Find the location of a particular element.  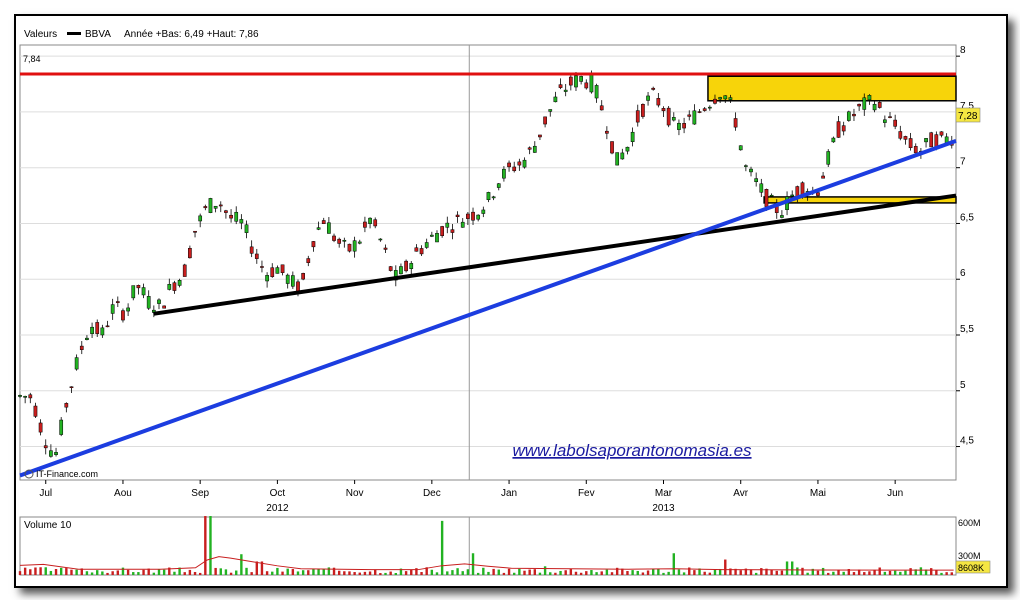

x-month-label: Fev is located at coordinates (586, 493).